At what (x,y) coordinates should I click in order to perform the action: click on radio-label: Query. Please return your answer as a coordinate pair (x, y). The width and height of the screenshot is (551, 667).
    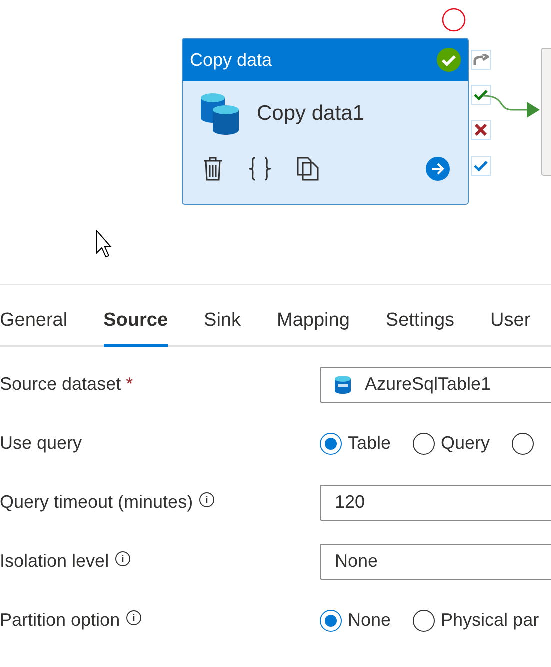
    Looking at the image, I should click on (465, 443).